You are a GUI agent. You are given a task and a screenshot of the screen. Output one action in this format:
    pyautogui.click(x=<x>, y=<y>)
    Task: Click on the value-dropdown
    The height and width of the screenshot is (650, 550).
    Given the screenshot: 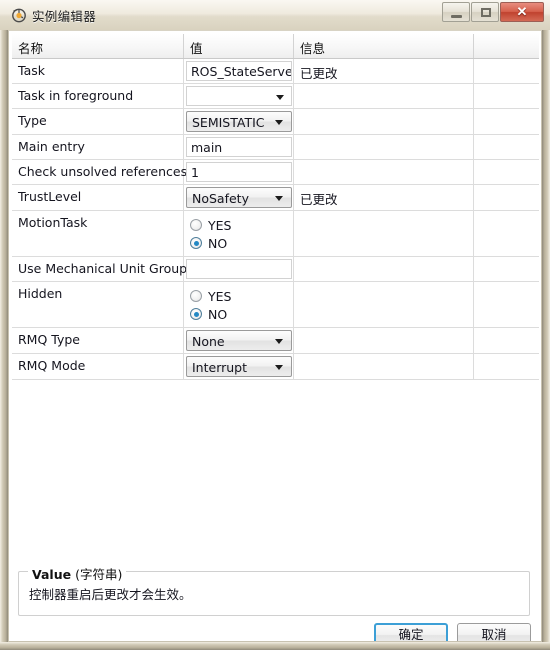 What is the action you would take?
    pyautogui.click(x=239, y=96)
    